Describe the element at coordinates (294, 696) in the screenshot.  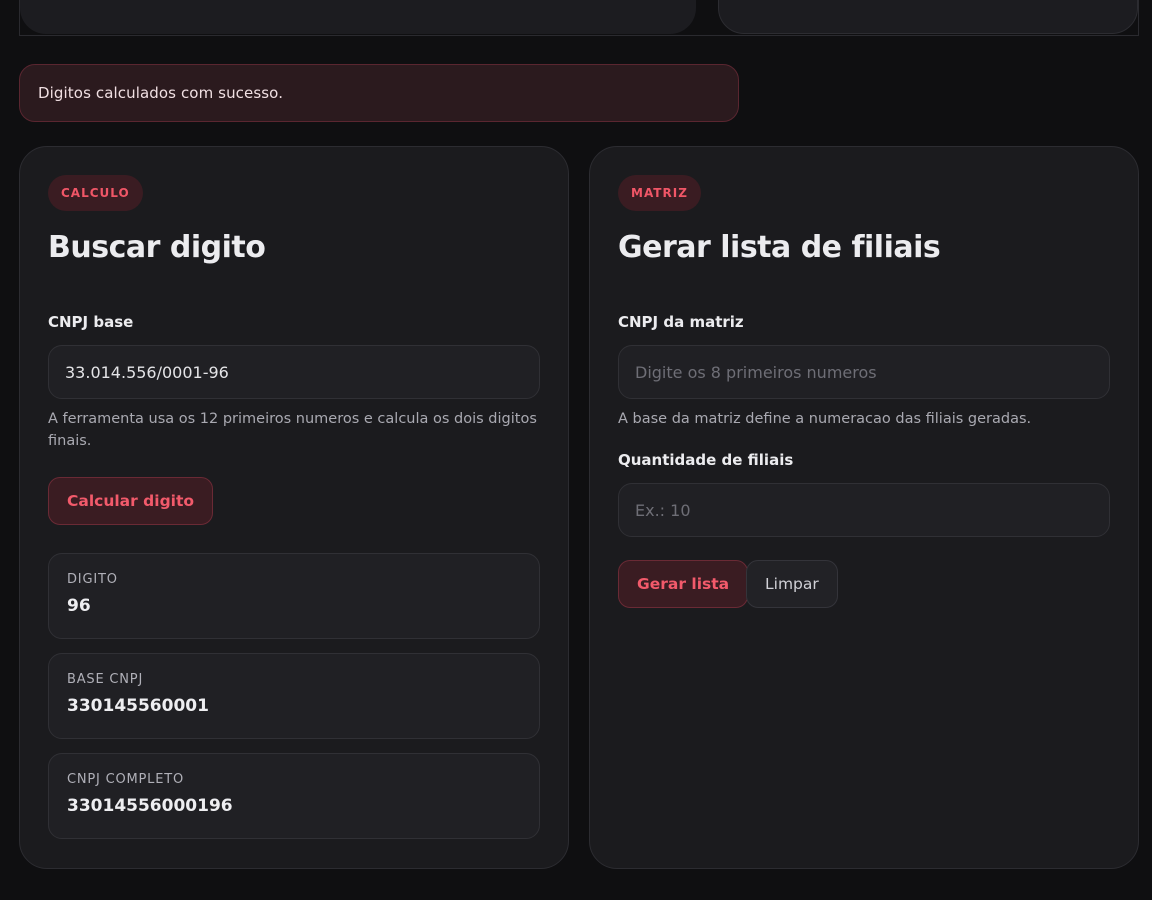
I see `result-base-cnpj: BASE CNPJ 330145560001` at that location.